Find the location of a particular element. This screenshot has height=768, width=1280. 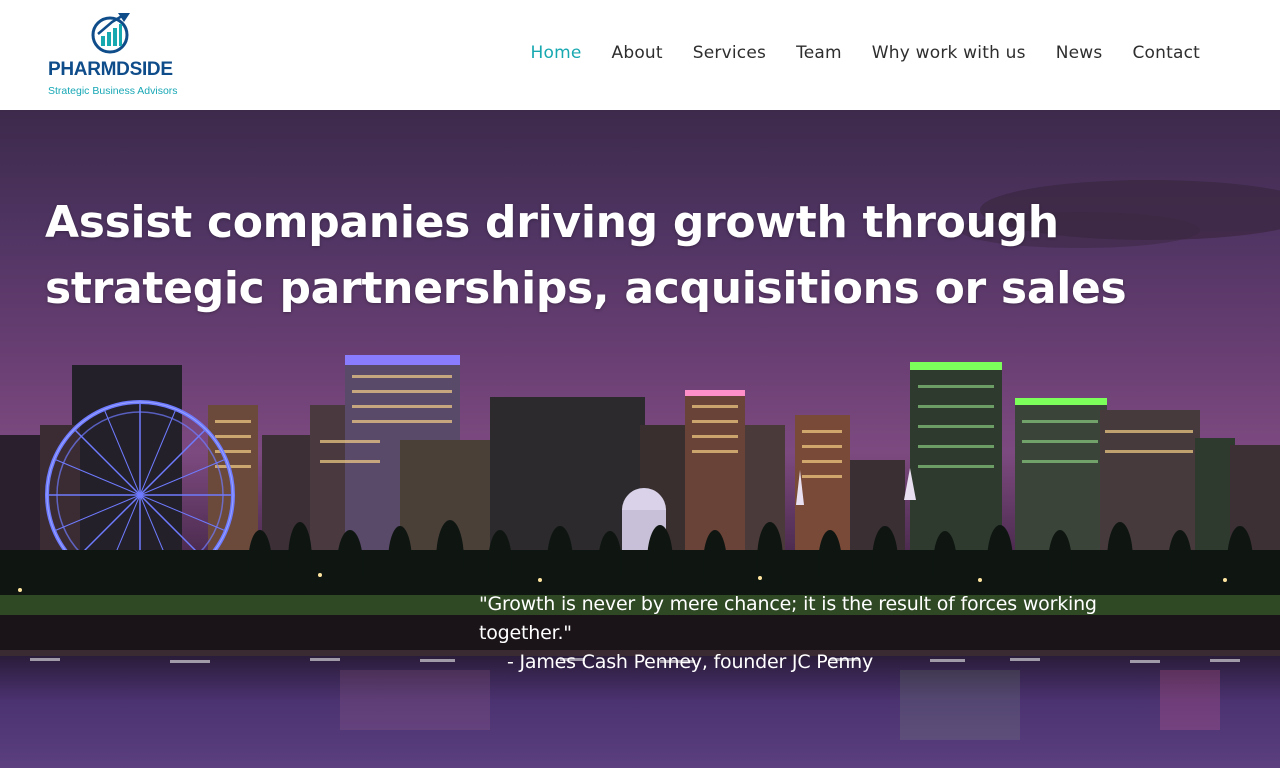

quote-author: - James Cash Penney, founder JC Penny is located at coordinates (690, 662).